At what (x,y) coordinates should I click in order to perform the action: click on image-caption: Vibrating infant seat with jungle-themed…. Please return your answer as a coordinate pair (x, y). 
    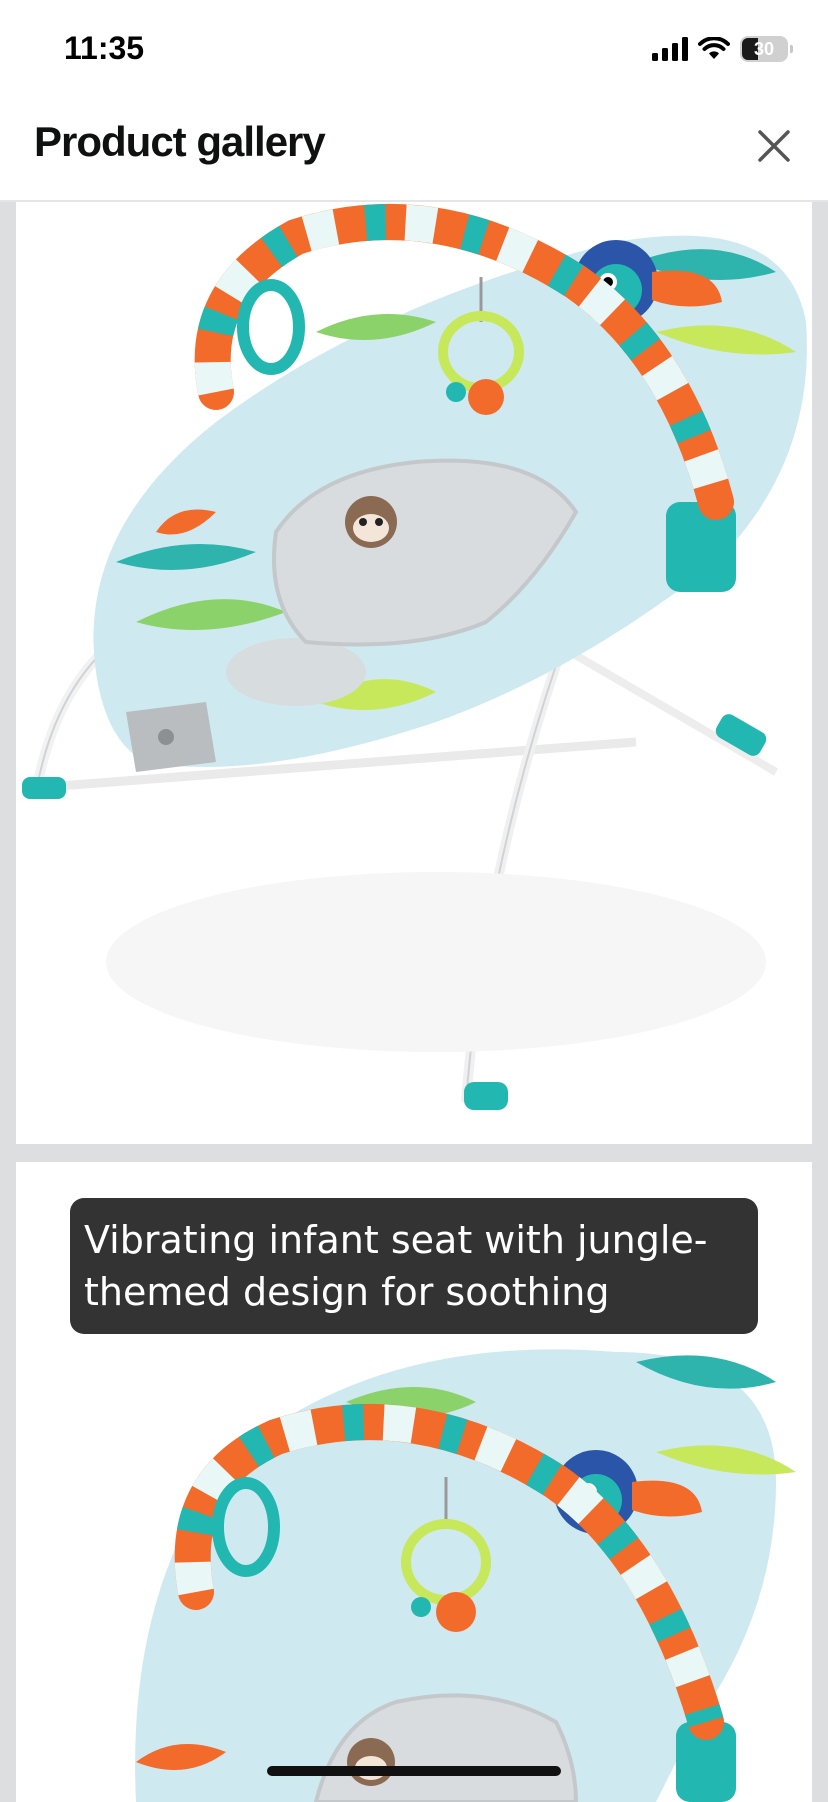
    Looking at the image, I should click on (414, 1266).